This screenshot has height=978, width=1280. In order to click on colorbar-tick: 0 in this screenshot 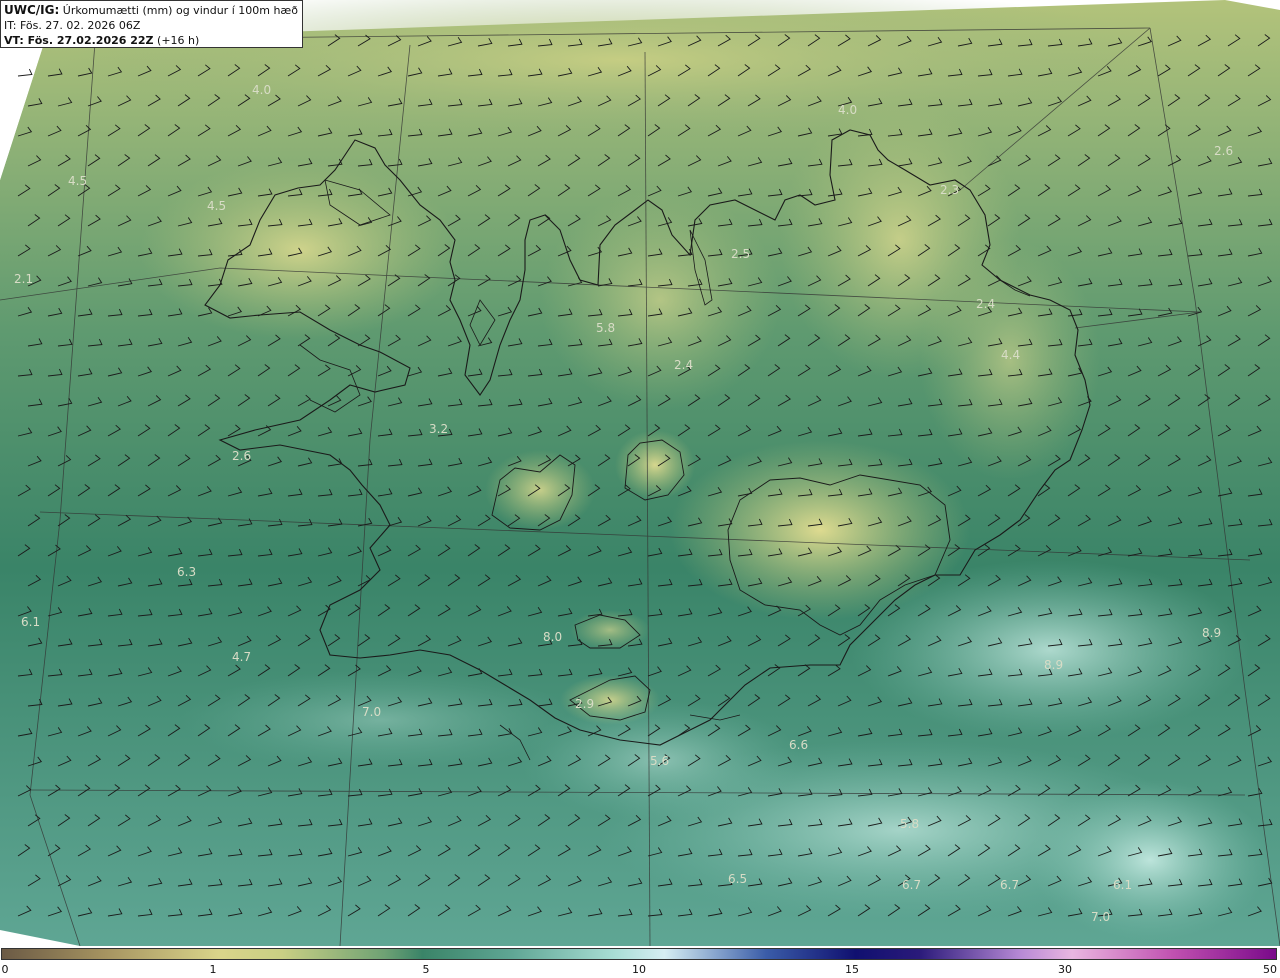, I will do `click(5, 969)`.